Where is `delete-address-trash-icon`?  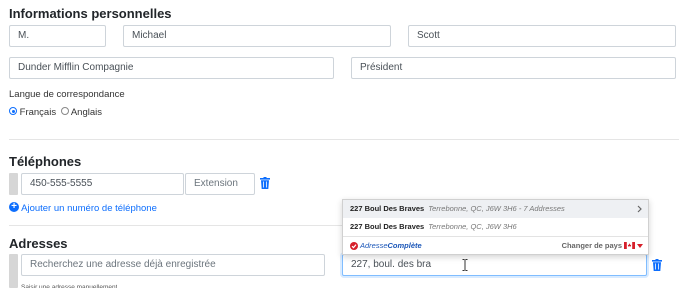
delete-address-trash-icon is located at coordinates (657, 265).